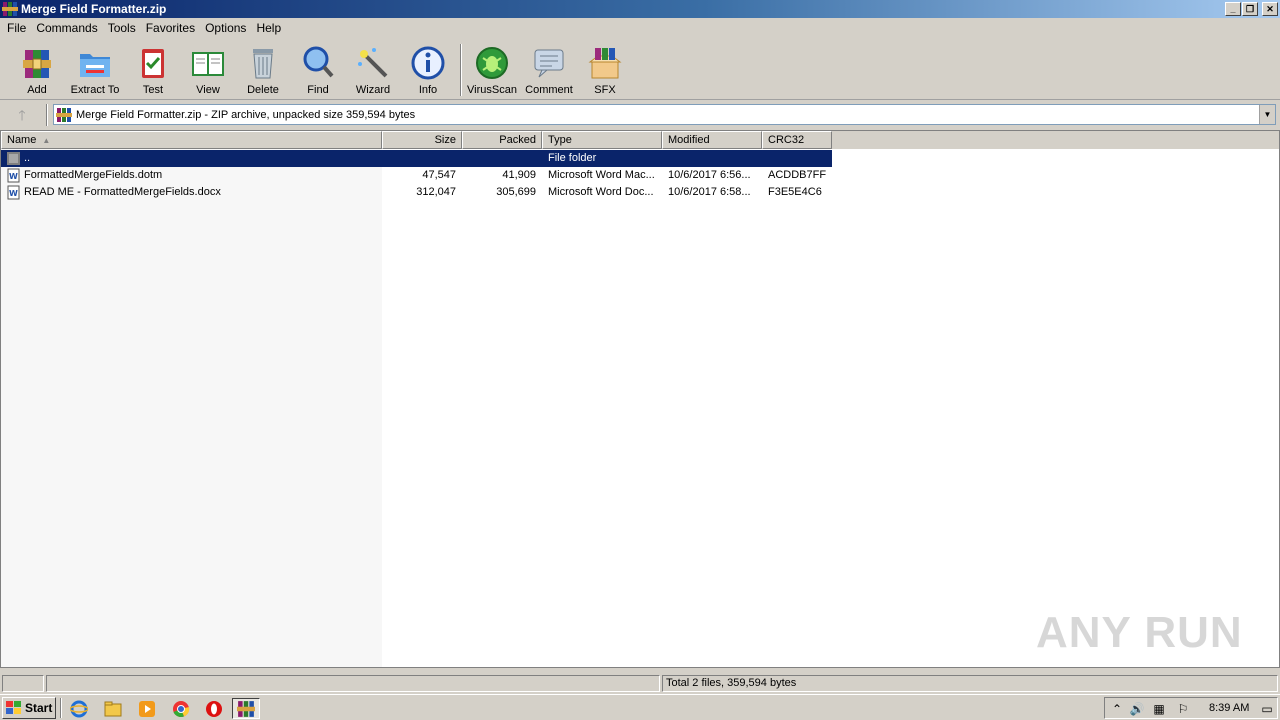  What do you see at coordinates (153, 63) in the screenshot?
I see `clipboard-check-icon` at bounding box center [153, 63].